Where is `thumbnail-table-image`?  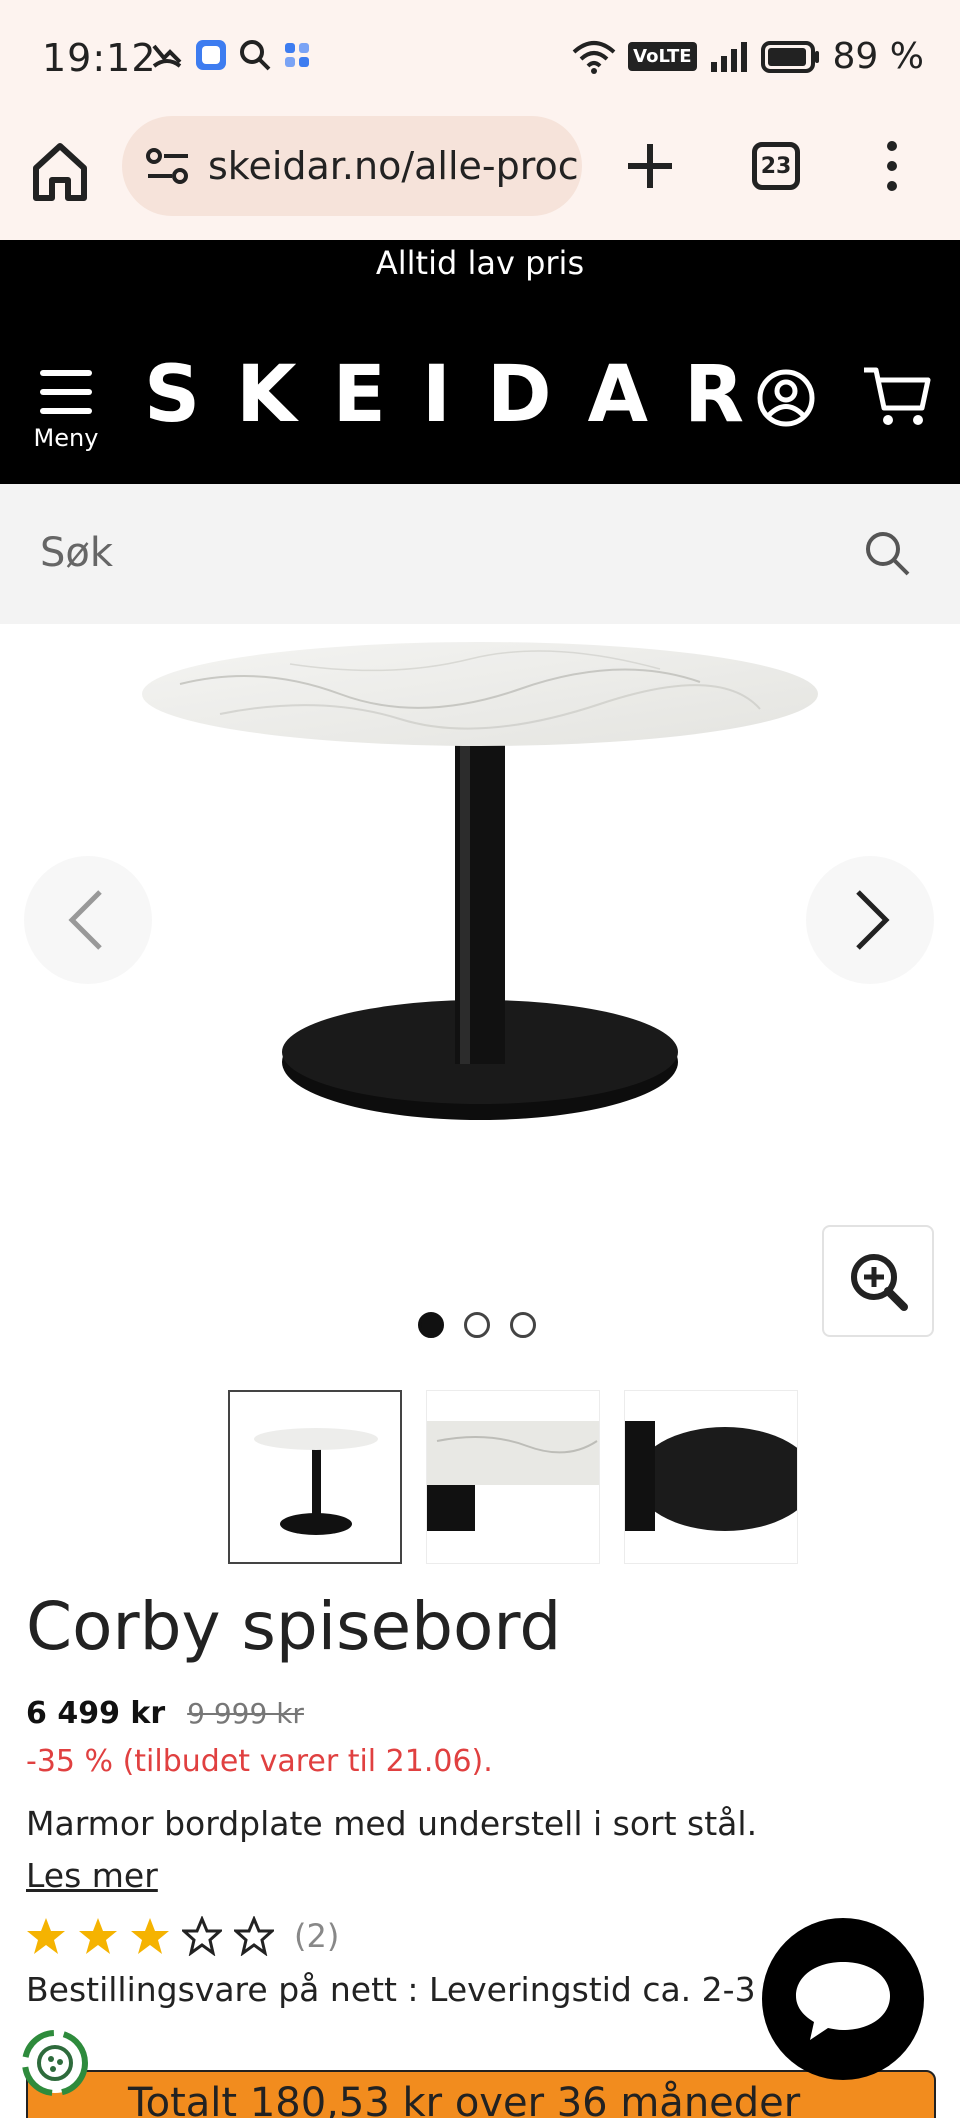 thumbnail-table-image is located at coordinates (316, 1481).